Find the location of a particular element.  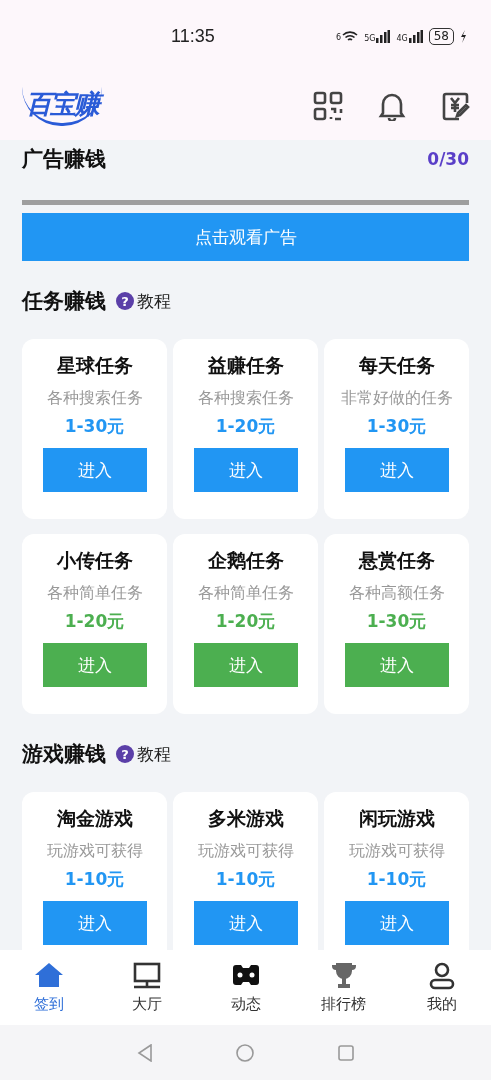

card-title: 多米游戏 is located at coordinates (245, 818).